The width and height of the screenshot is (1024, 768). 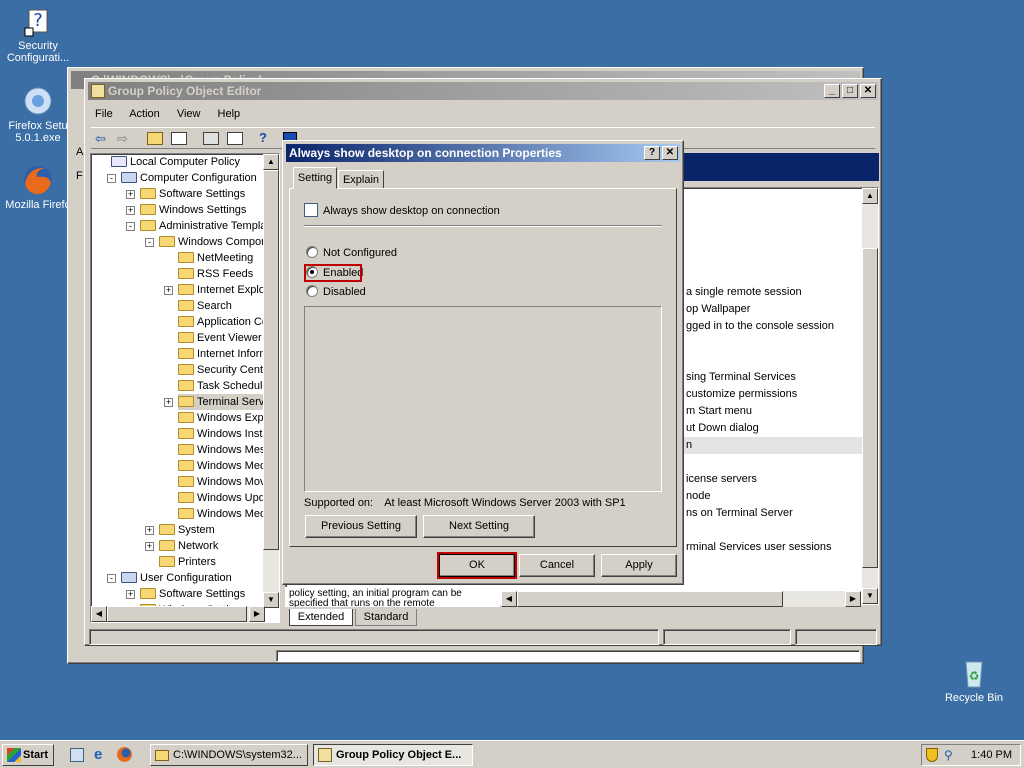 I want to click on policy-list-item: node, so click(x=772, y=496).